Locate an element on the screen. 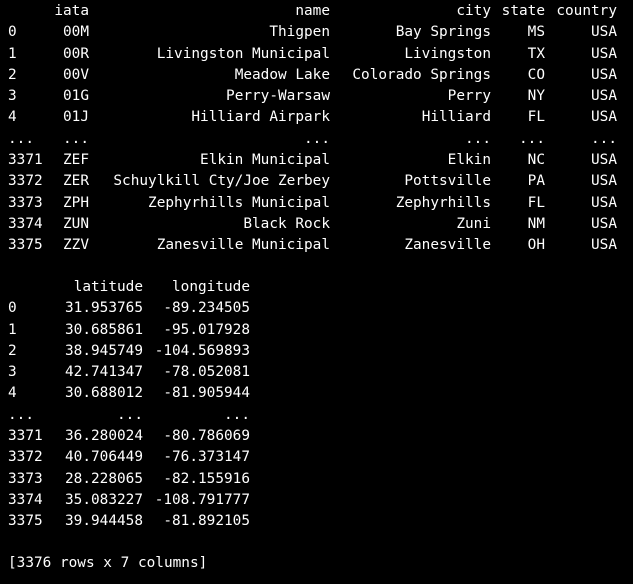 The height and width of the screenshot is (584, 633). cell-latitude: 30.685861 is located at coordinates (104, 329).